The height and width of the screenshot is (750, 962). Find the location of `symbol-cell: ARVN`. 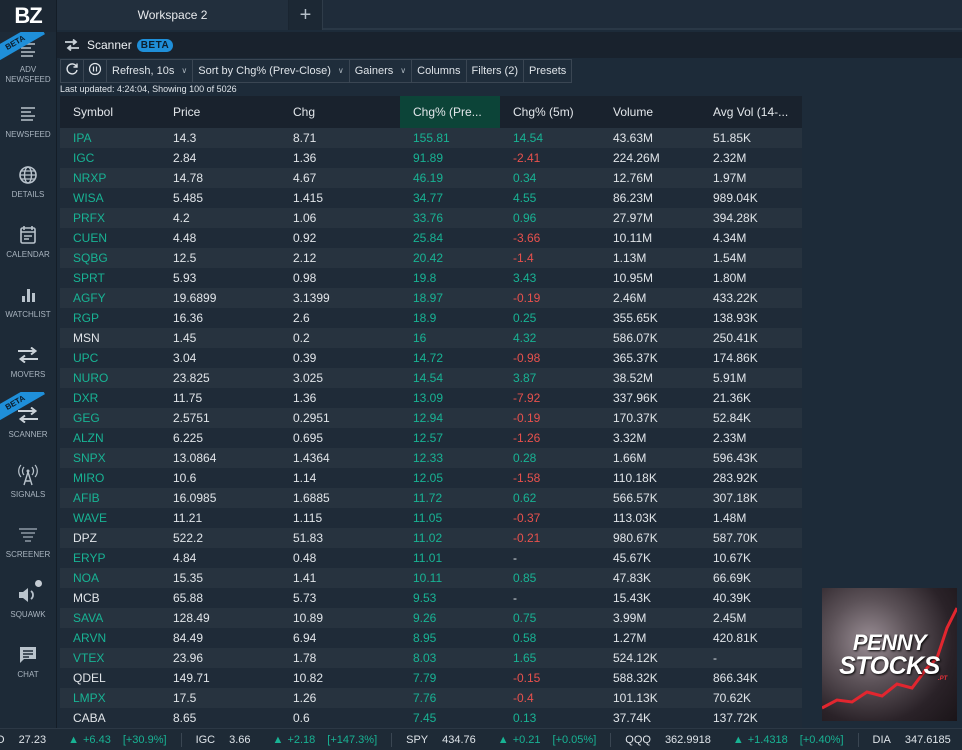

symbol-cell: ARVN is located at coordinates (110, 638).